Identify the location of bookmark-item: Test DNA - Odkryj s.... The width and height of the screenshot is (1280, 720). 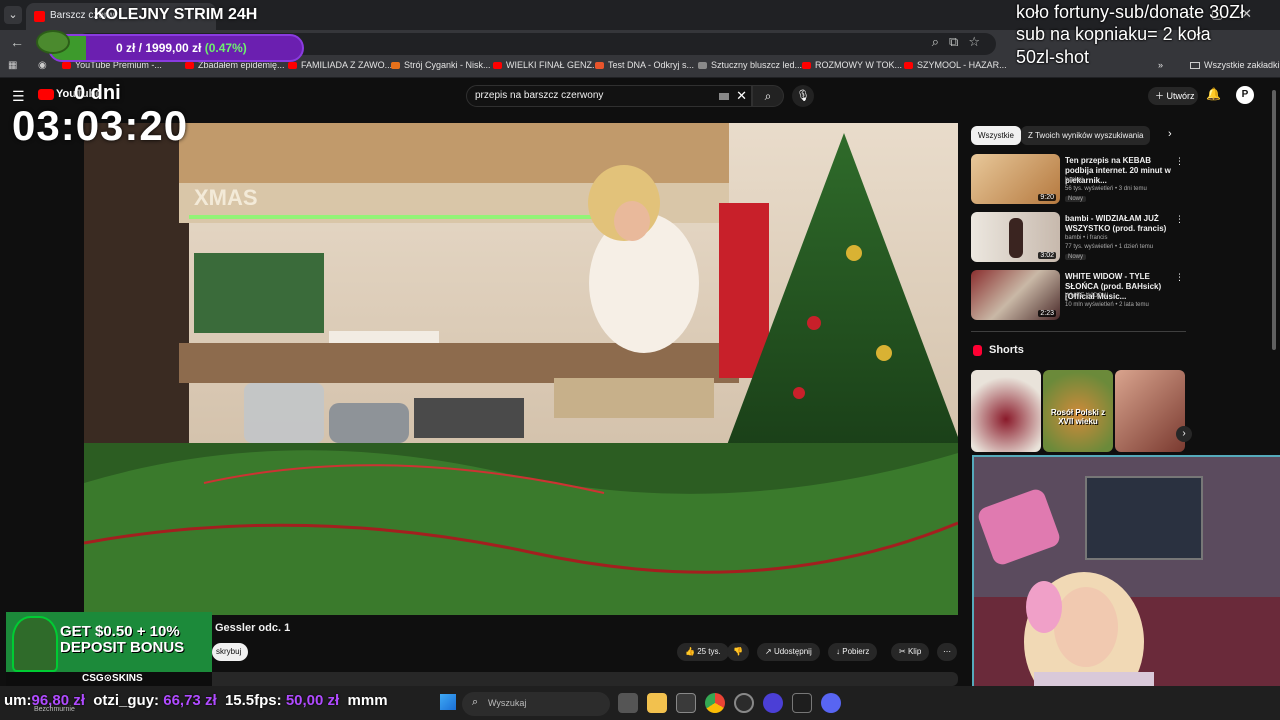
(644, 65).